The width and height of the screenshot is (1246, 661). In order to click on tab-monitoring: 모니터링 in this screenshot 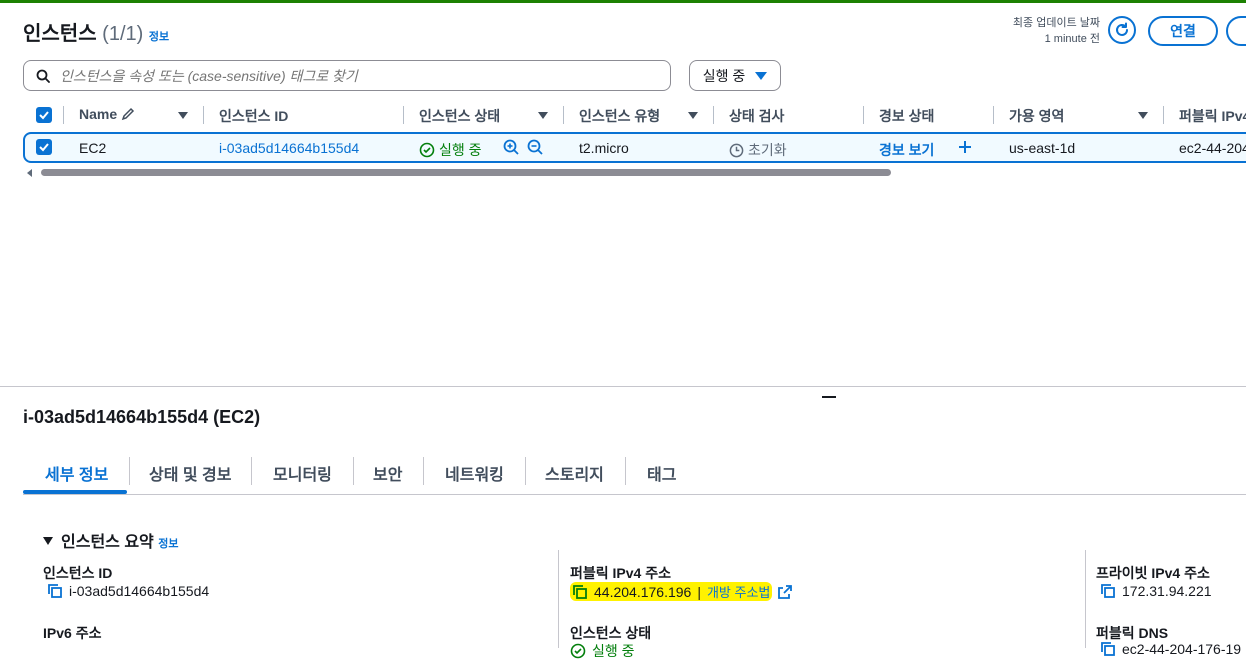, I will do `click(302, 473)`.